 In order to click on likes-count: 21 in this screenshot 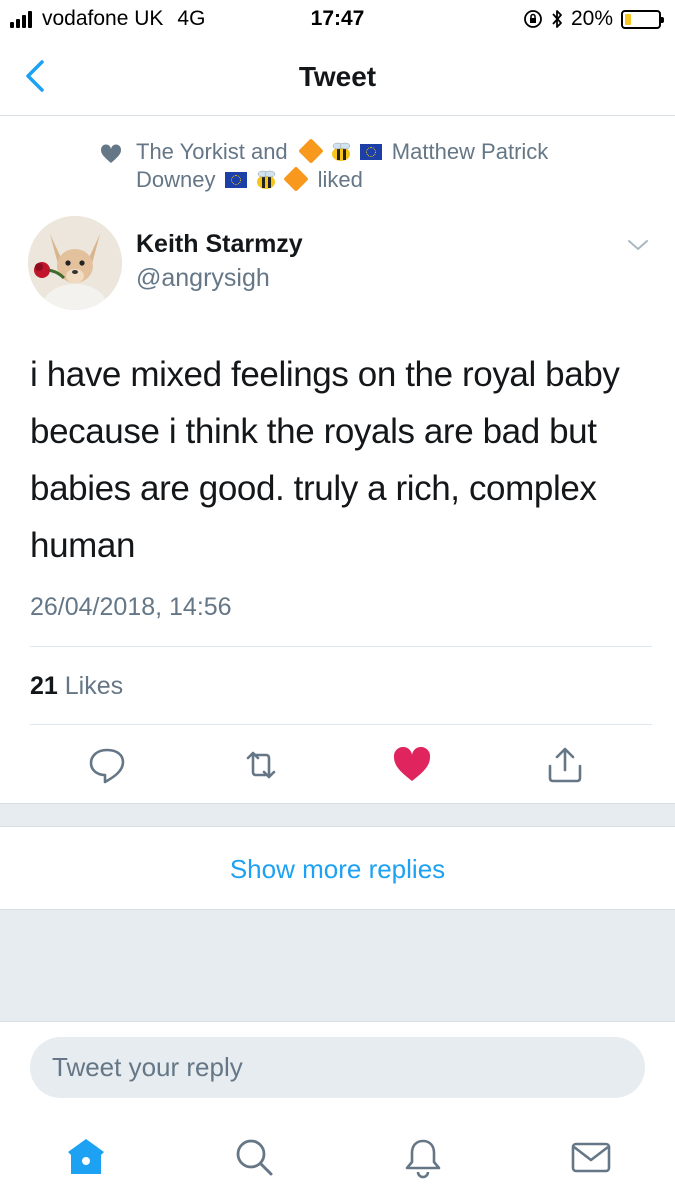, I will do `click(44, 686)`.